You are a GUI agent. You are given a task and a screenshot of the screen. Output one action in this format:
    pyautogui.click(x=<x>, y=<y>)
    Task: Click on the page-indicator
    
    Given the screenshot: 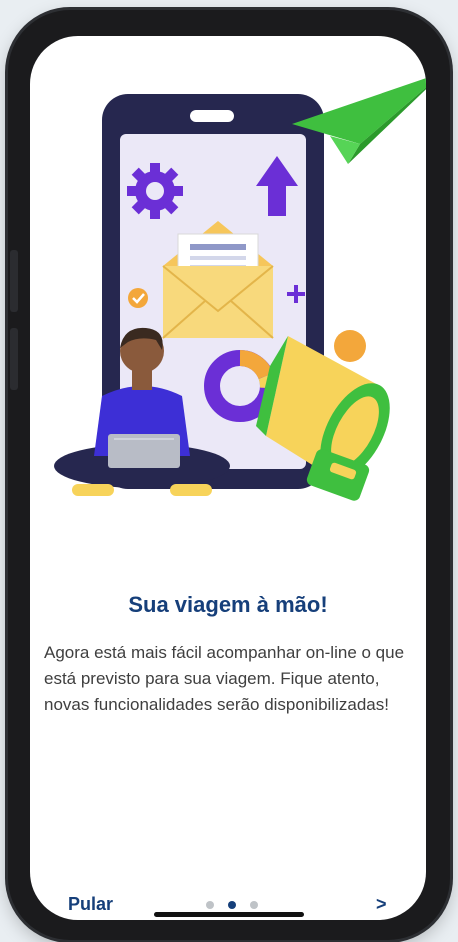 What is the action you would take?
    pyautogui.click(x=232, y=905)
    